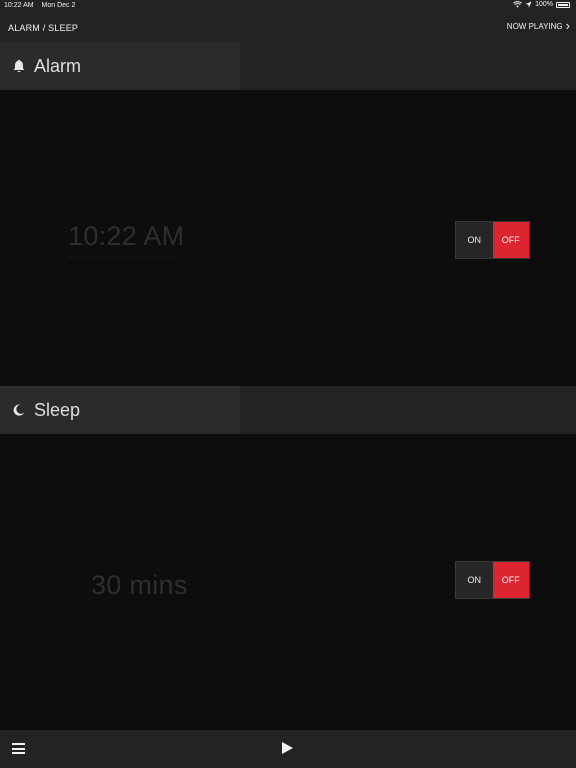  I want to click on sleep-header: Sleep, so click(288, 410).